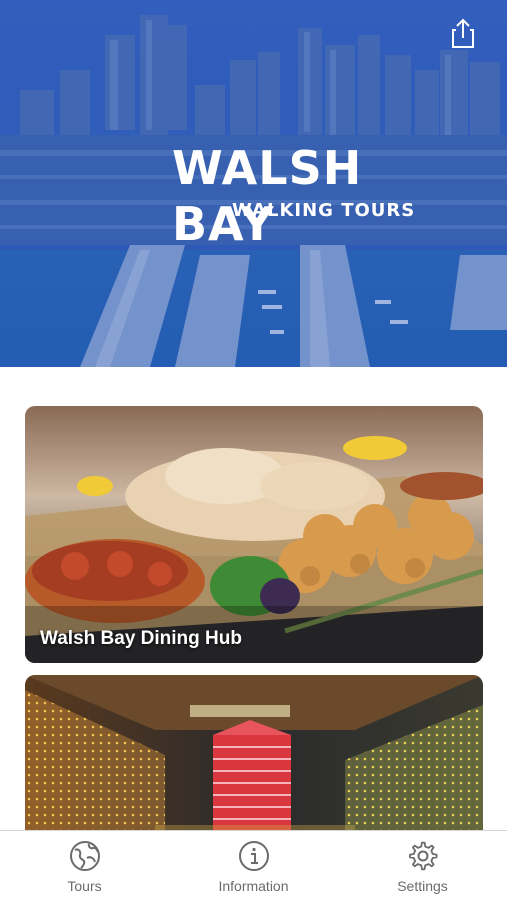 This screenshot has width=507, height=901. What do you see at coordinates (267, 196) in the screenshot?
I see `hero-title: WALSH BAY` at bounding box center [267, 196].